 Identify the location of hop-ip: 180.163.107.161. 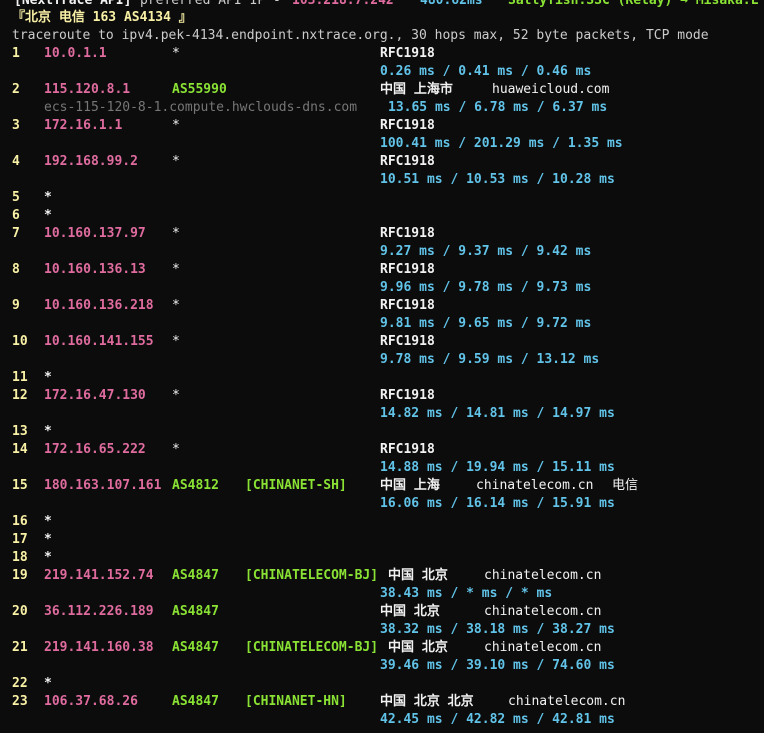
(103, 485).